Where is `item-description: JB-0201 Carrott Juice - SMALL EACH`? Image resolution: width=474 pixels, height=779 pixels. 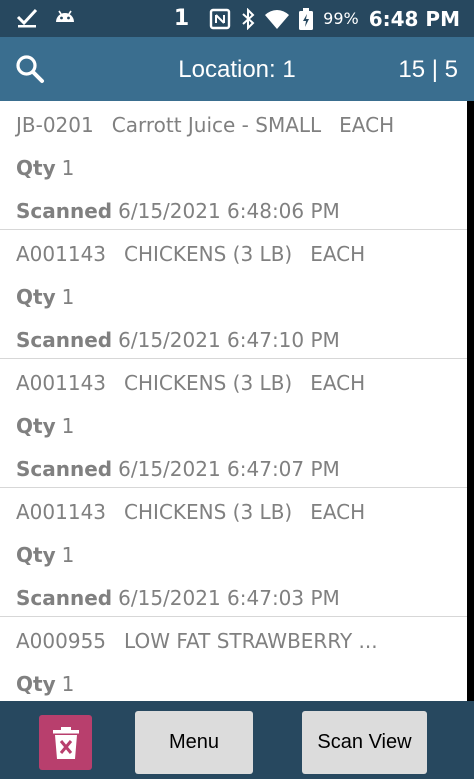 item-description: JB-0201 Carrott Juice - SMALL EACH is located at coordinates (214, 125).